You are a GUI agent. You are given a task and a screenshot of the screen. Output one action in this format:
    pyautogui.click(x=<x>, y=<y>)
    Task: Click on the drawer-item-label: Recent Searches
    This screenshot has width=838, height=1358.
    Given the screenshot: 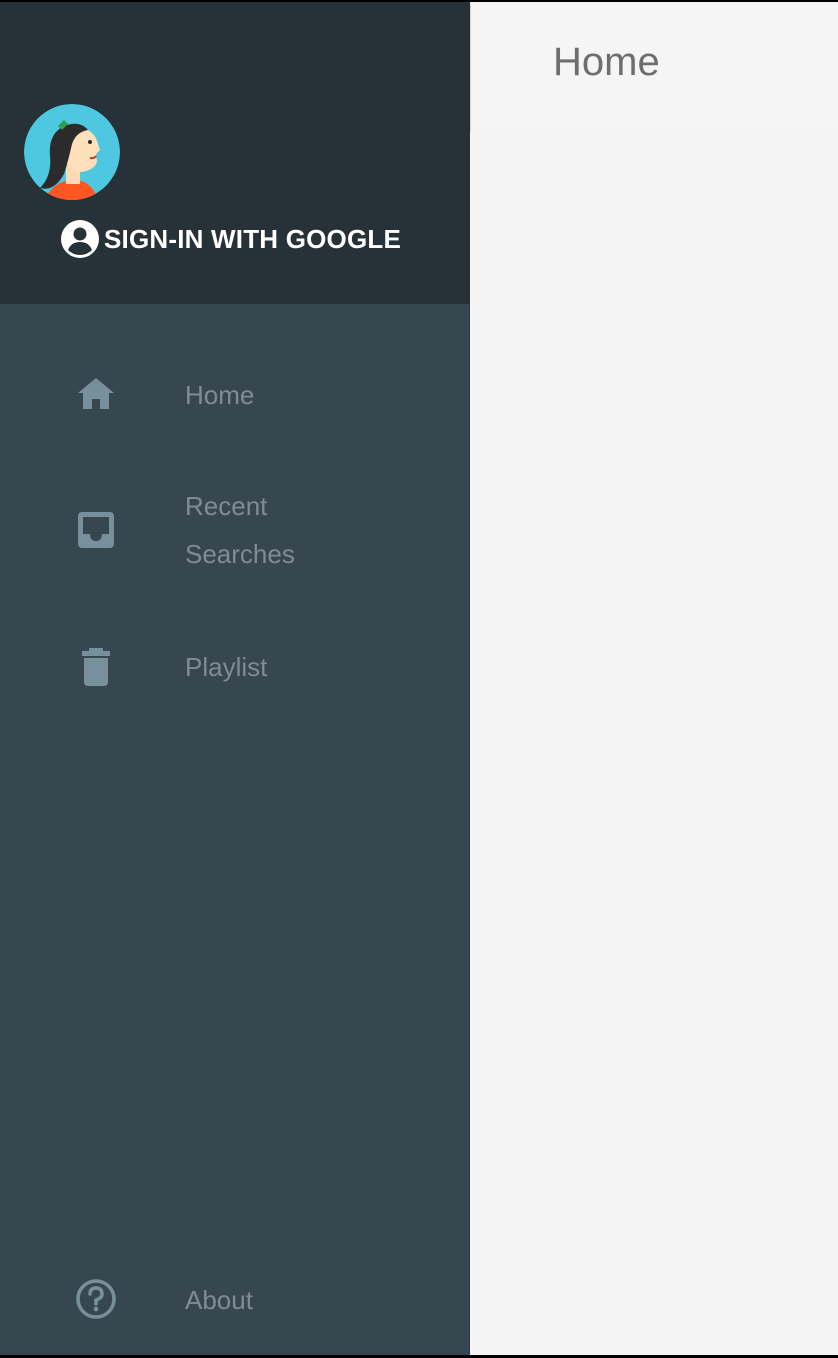 What is the action you would take?
    pyautogui.click(x=240, y=530)
    